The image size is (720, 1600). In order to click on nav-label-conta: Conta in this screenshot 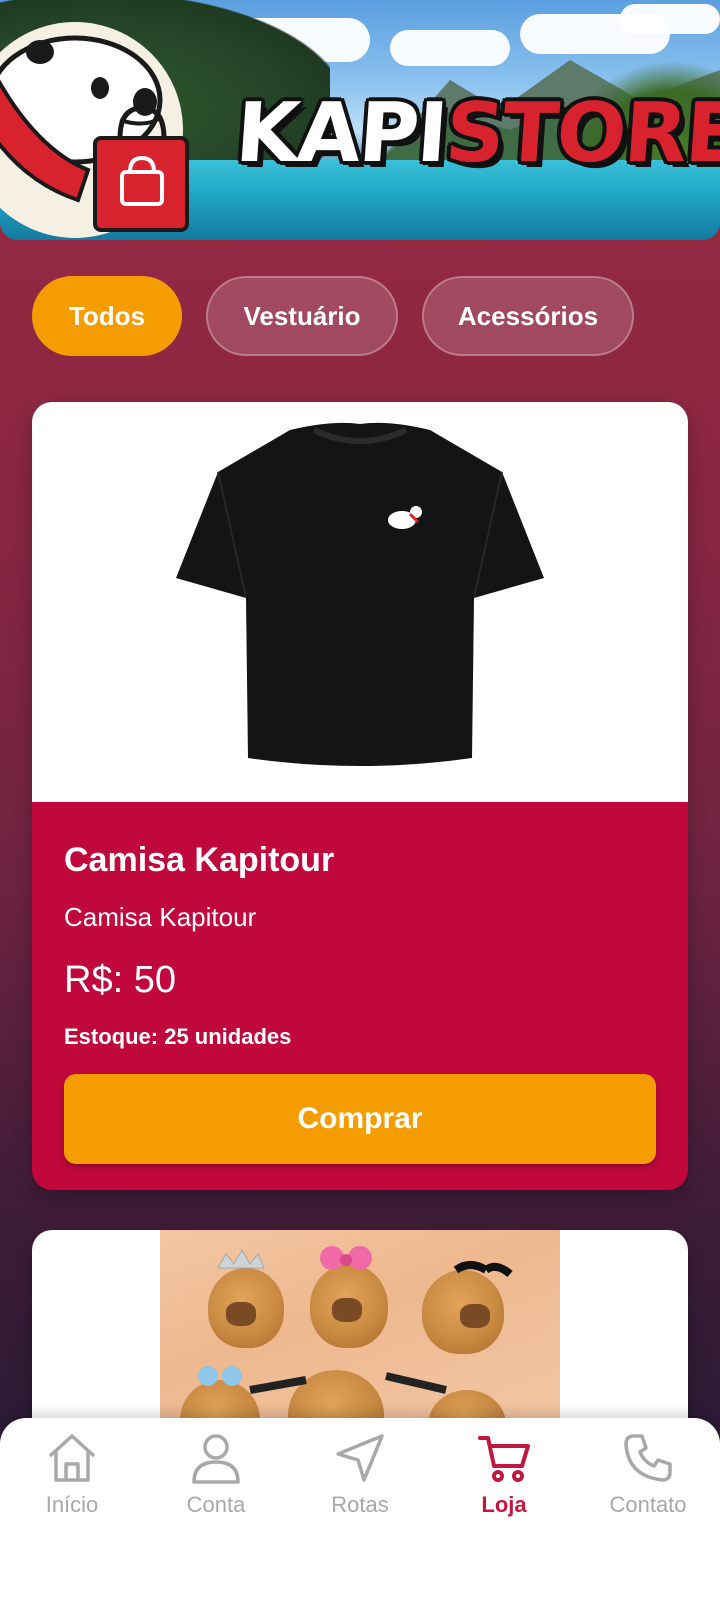, I will do `click(216, 1504)`.